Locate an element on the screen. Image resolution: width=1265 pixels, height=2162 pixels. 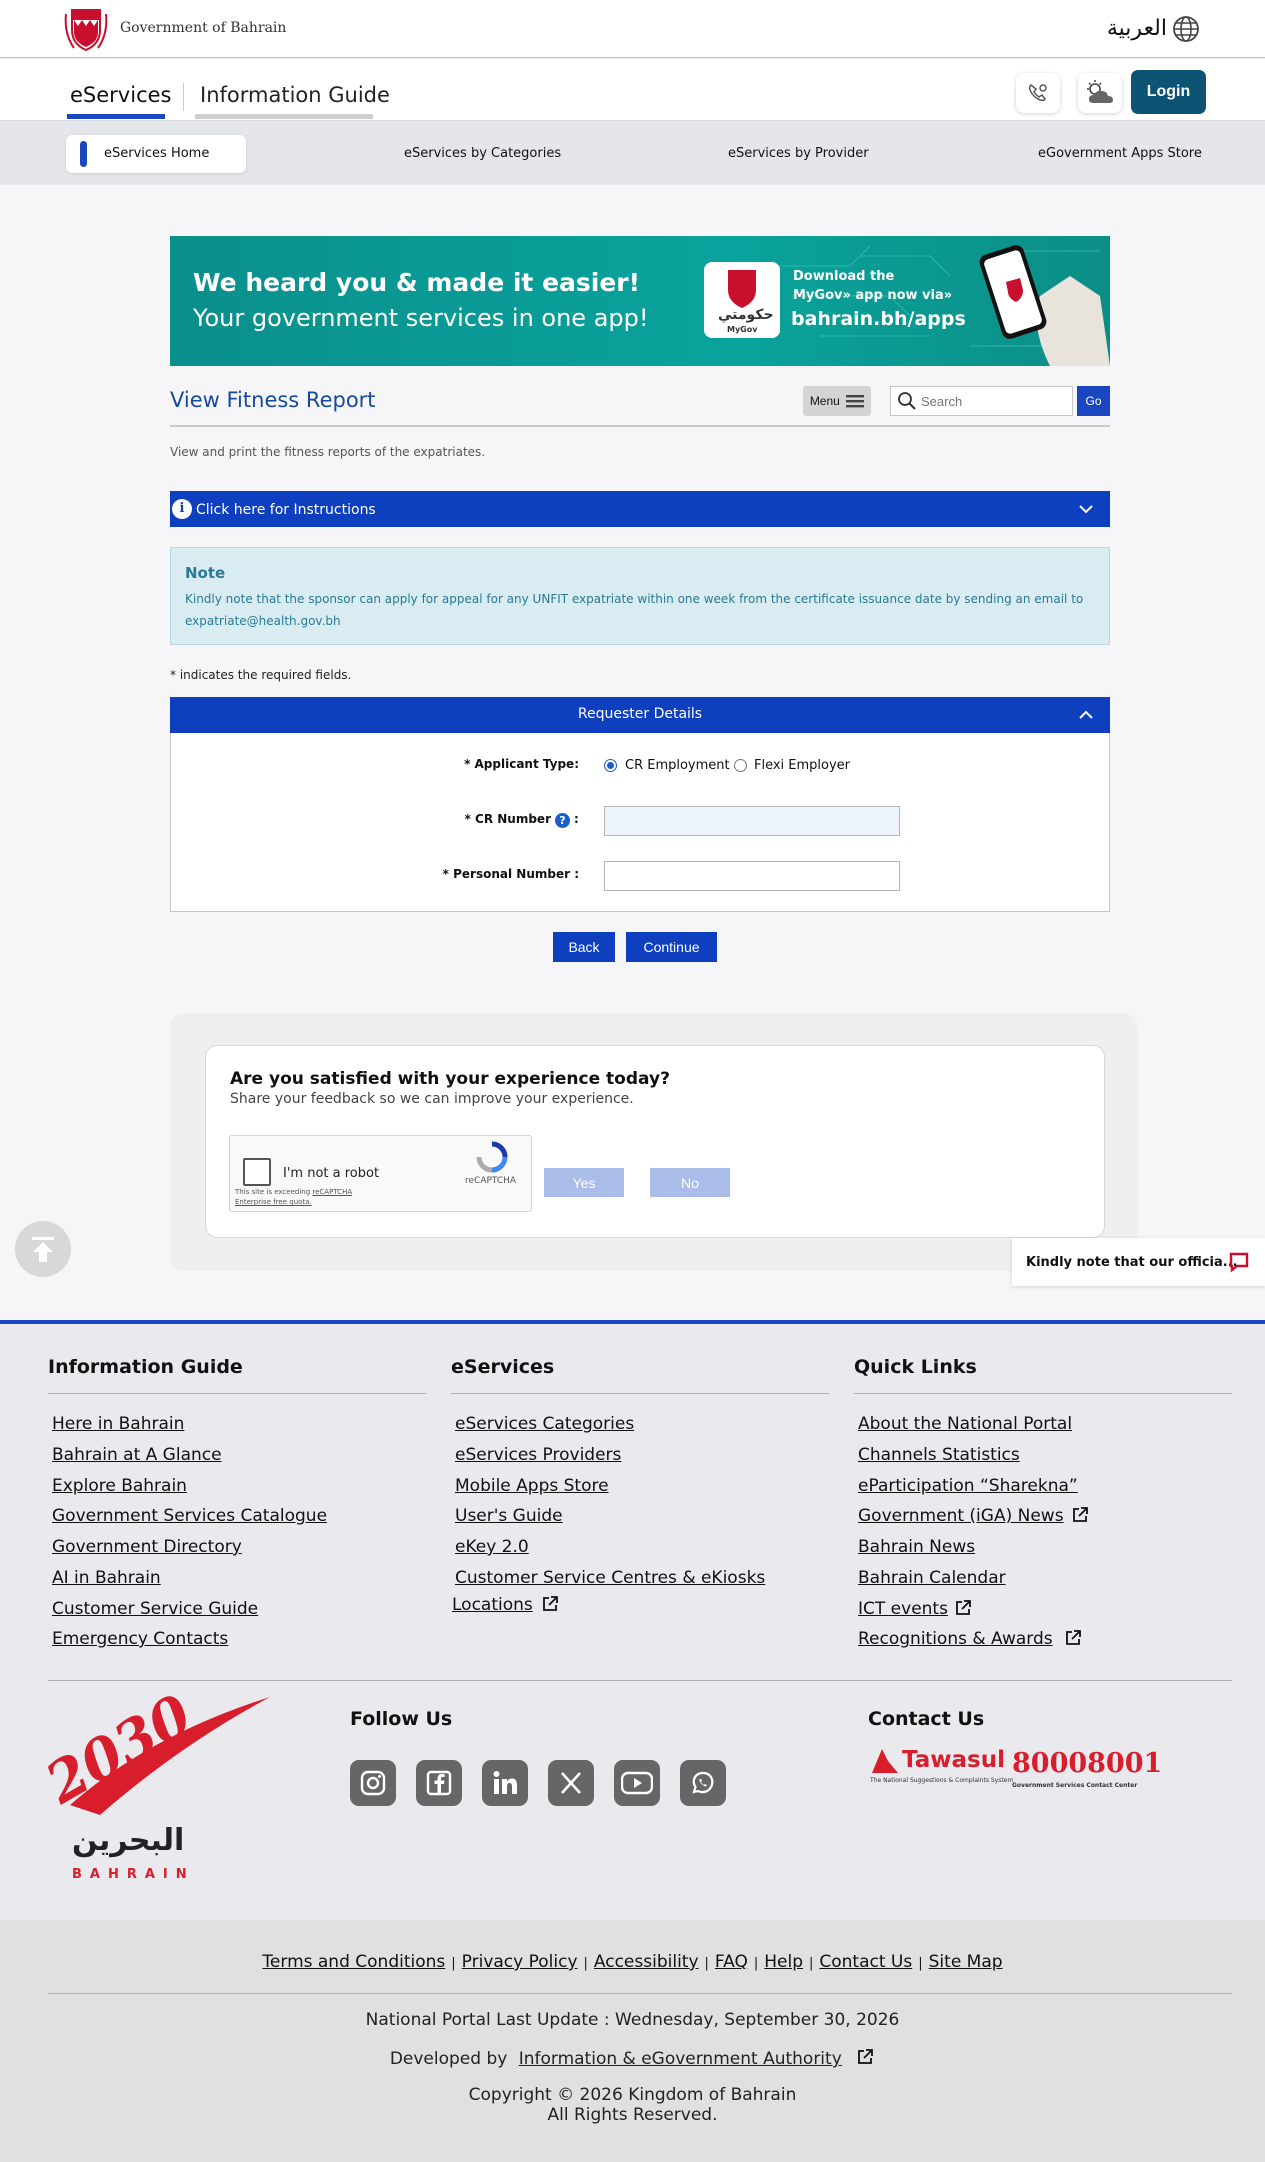
category-eservices-home: eServices Home is located at coordinates (156, 154).